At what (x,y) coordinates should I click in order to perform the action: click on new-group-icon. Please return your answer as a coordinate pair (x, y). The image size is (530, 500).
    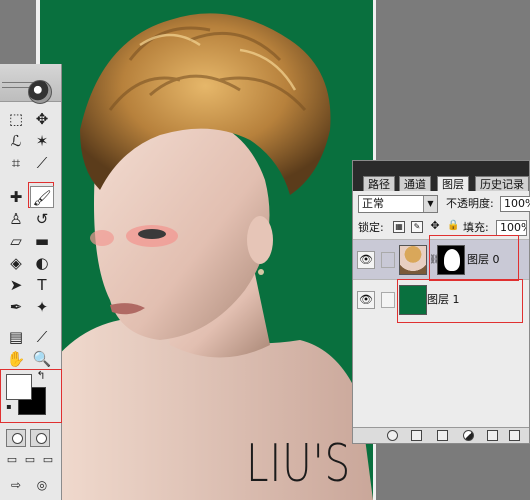
    Looking at the image, I should click on (442, 435).